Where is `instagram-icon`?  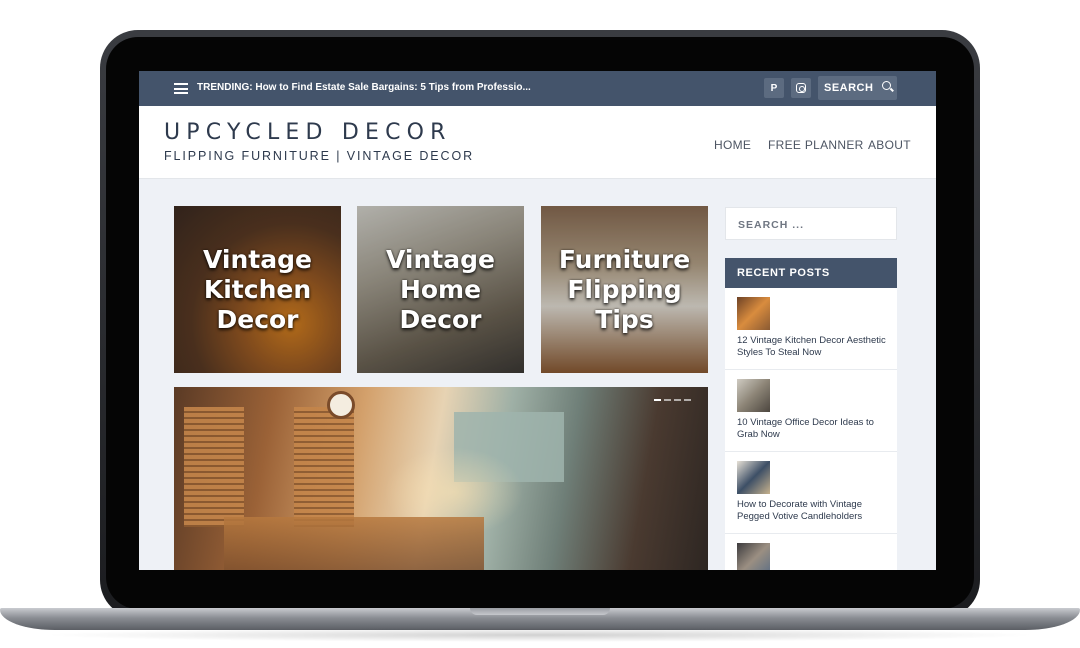 instagram-icon is located at coordinates (801, 88).